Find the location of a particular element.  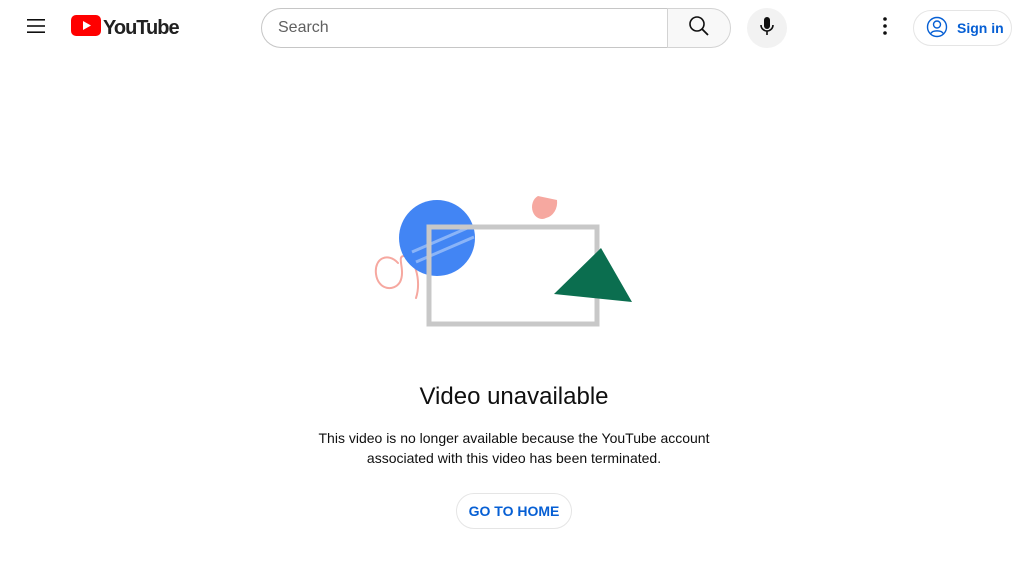

settings-button is located at coordinates (885, 28).